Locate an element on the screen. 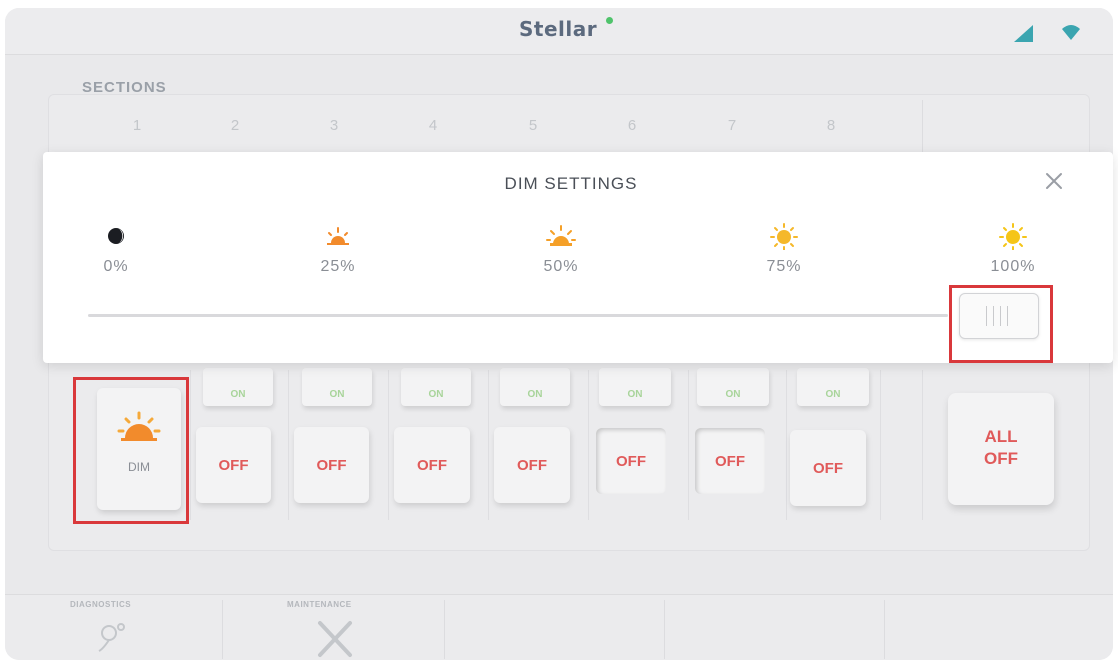  dim-level-25: 25% is located at coordinates (338, 249).